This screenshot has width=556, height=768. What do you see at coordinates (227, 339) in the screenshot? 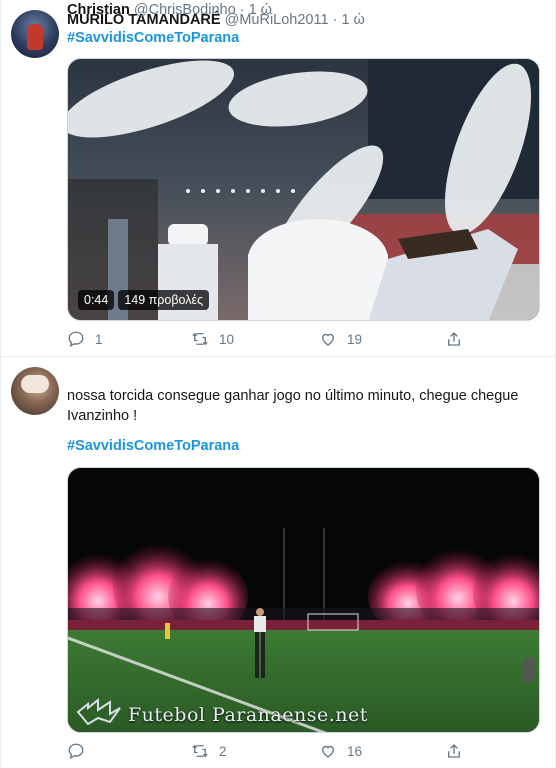
I see `retweet-count: 10` at bounding box center [227, 339].